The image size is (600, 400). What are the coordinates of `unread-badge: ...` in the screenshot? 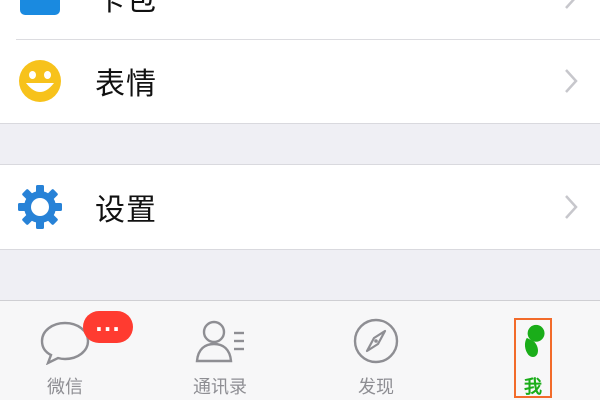 It's located at (108, 327).